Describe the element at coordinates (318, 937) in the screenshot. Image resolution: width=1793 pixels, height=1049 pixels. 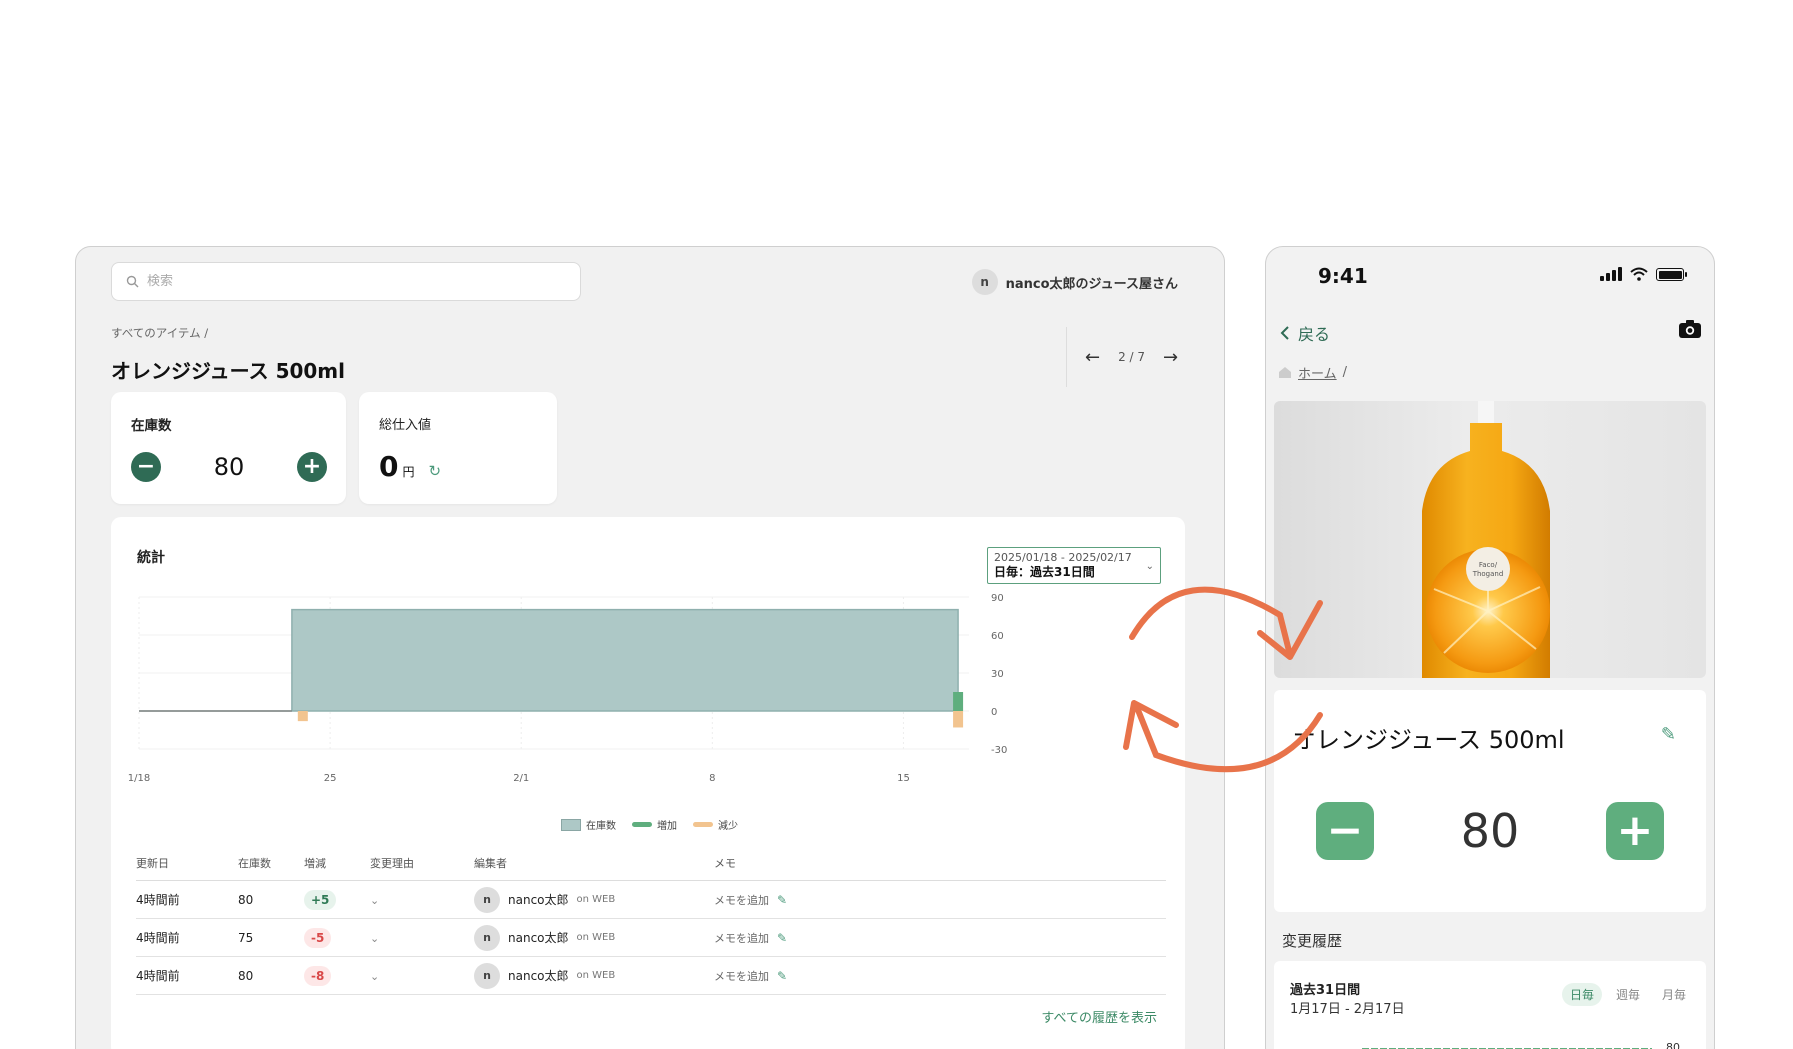
I see `change-badge: -5` at that location.